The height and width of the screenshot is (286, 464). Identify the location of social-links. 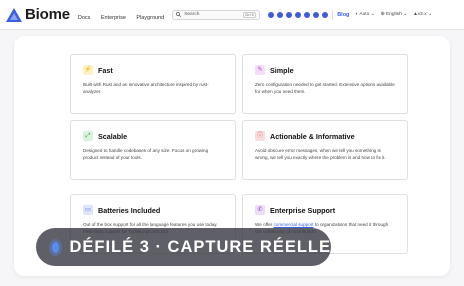
(298, 14).